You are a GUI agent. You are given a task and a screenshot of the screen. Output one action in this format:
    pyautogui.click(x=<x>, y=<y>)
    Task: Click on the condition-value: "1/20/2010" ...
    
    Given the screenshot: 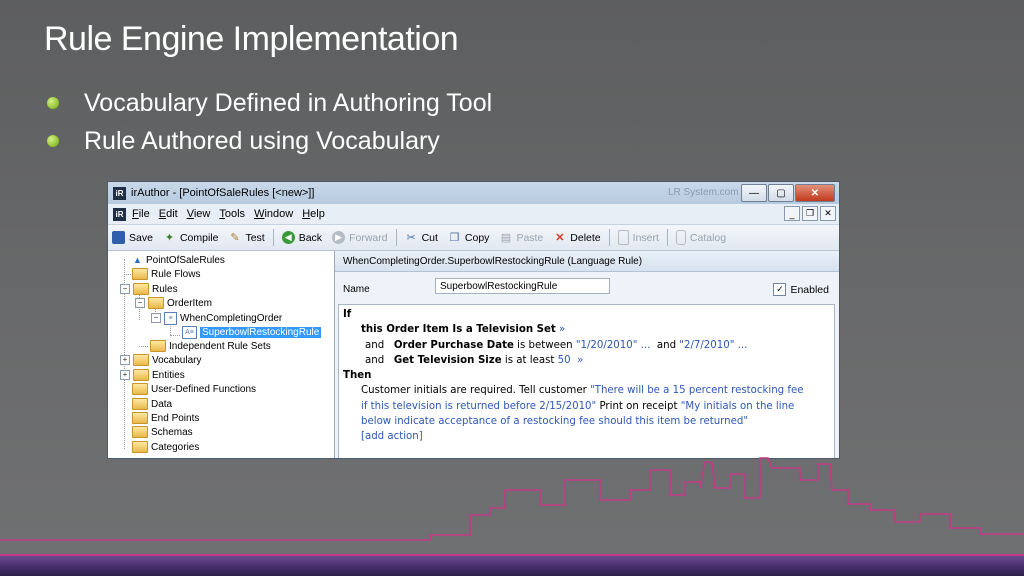 What is the action you would take?
    pyautogui.click(x=613, y=345)
    